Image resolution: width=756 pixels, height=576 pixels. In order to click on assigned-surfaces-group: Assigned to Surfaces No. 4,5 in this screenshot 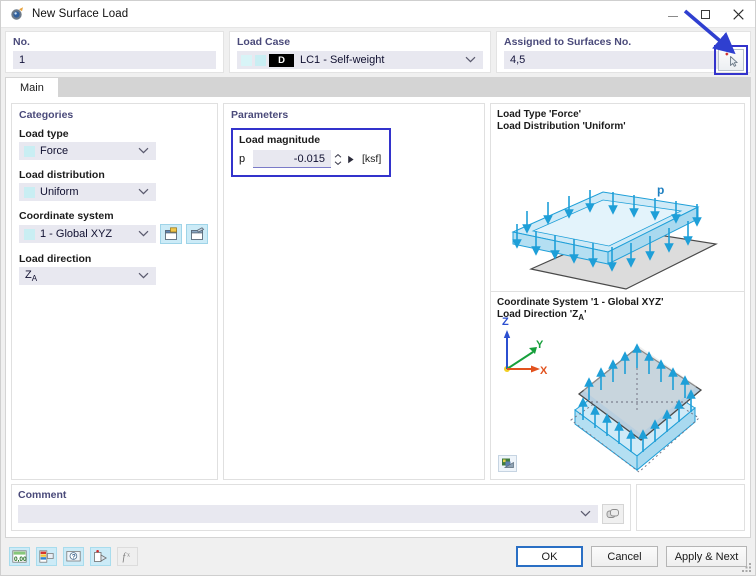, I will do `click(623, 53)`.